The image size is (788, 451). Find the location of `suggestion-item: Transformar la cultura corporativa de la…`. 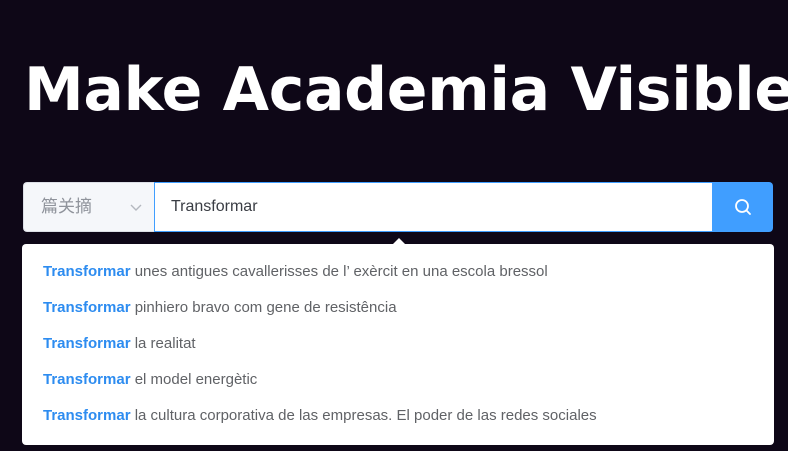

suggestion-item: Transformar la cultura corporativa de la… is located at coordinates (398, 416).